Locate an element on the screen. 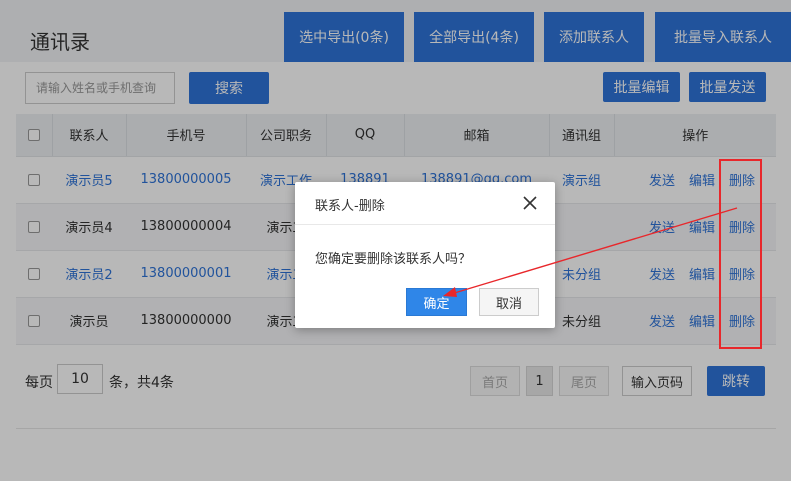  dialog-header: 联系人-删除 is located at coordinates (425, 203).